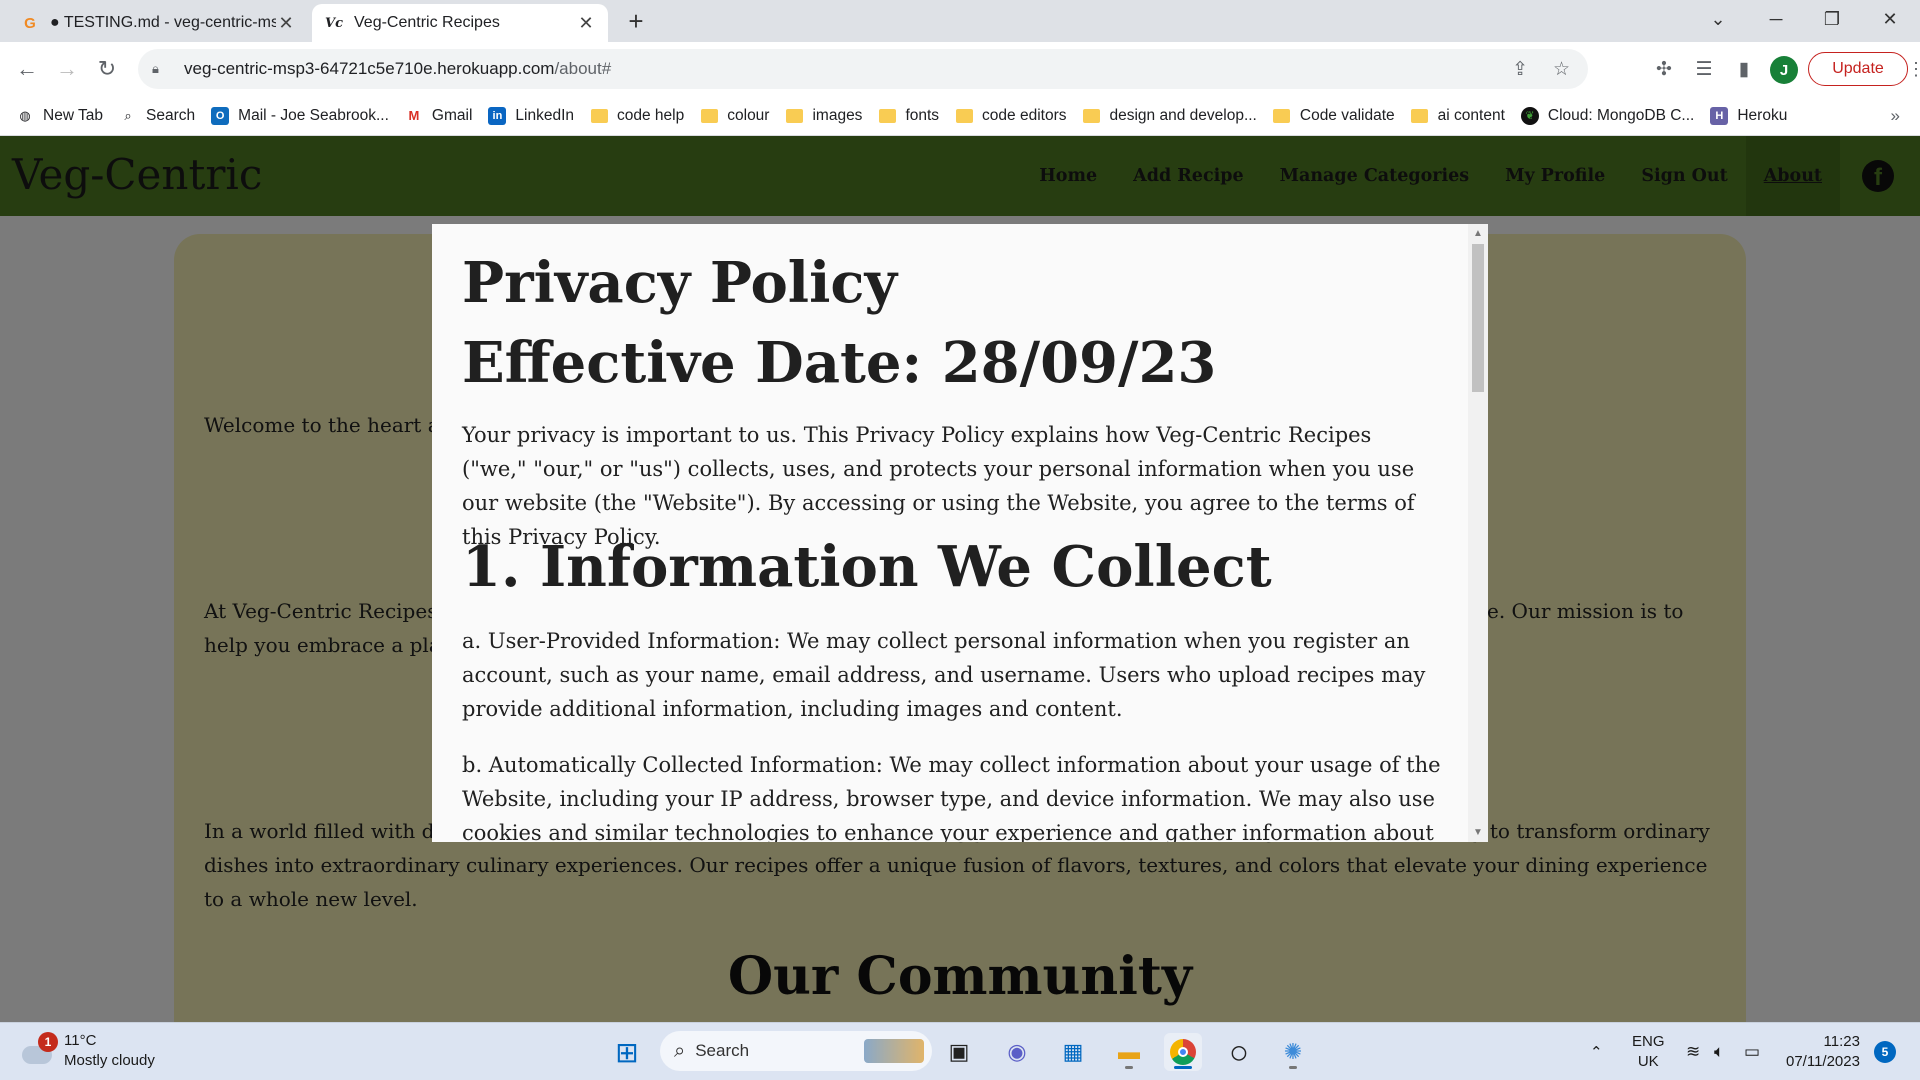  I want to click on close-window-icon: ✕, so click(1890, 19).